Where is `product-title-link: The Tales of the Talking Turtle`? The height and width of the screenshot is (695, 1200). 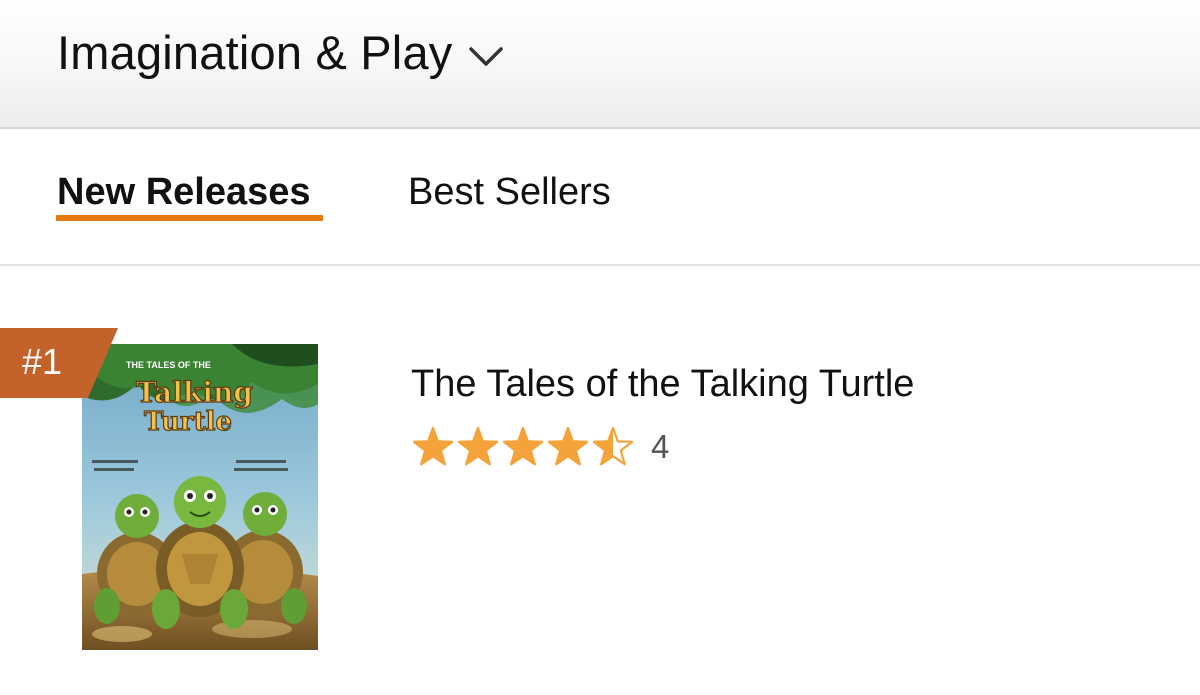 product-title-link: The Tales of the Talking Turtle is located at coordinates (662, 384).